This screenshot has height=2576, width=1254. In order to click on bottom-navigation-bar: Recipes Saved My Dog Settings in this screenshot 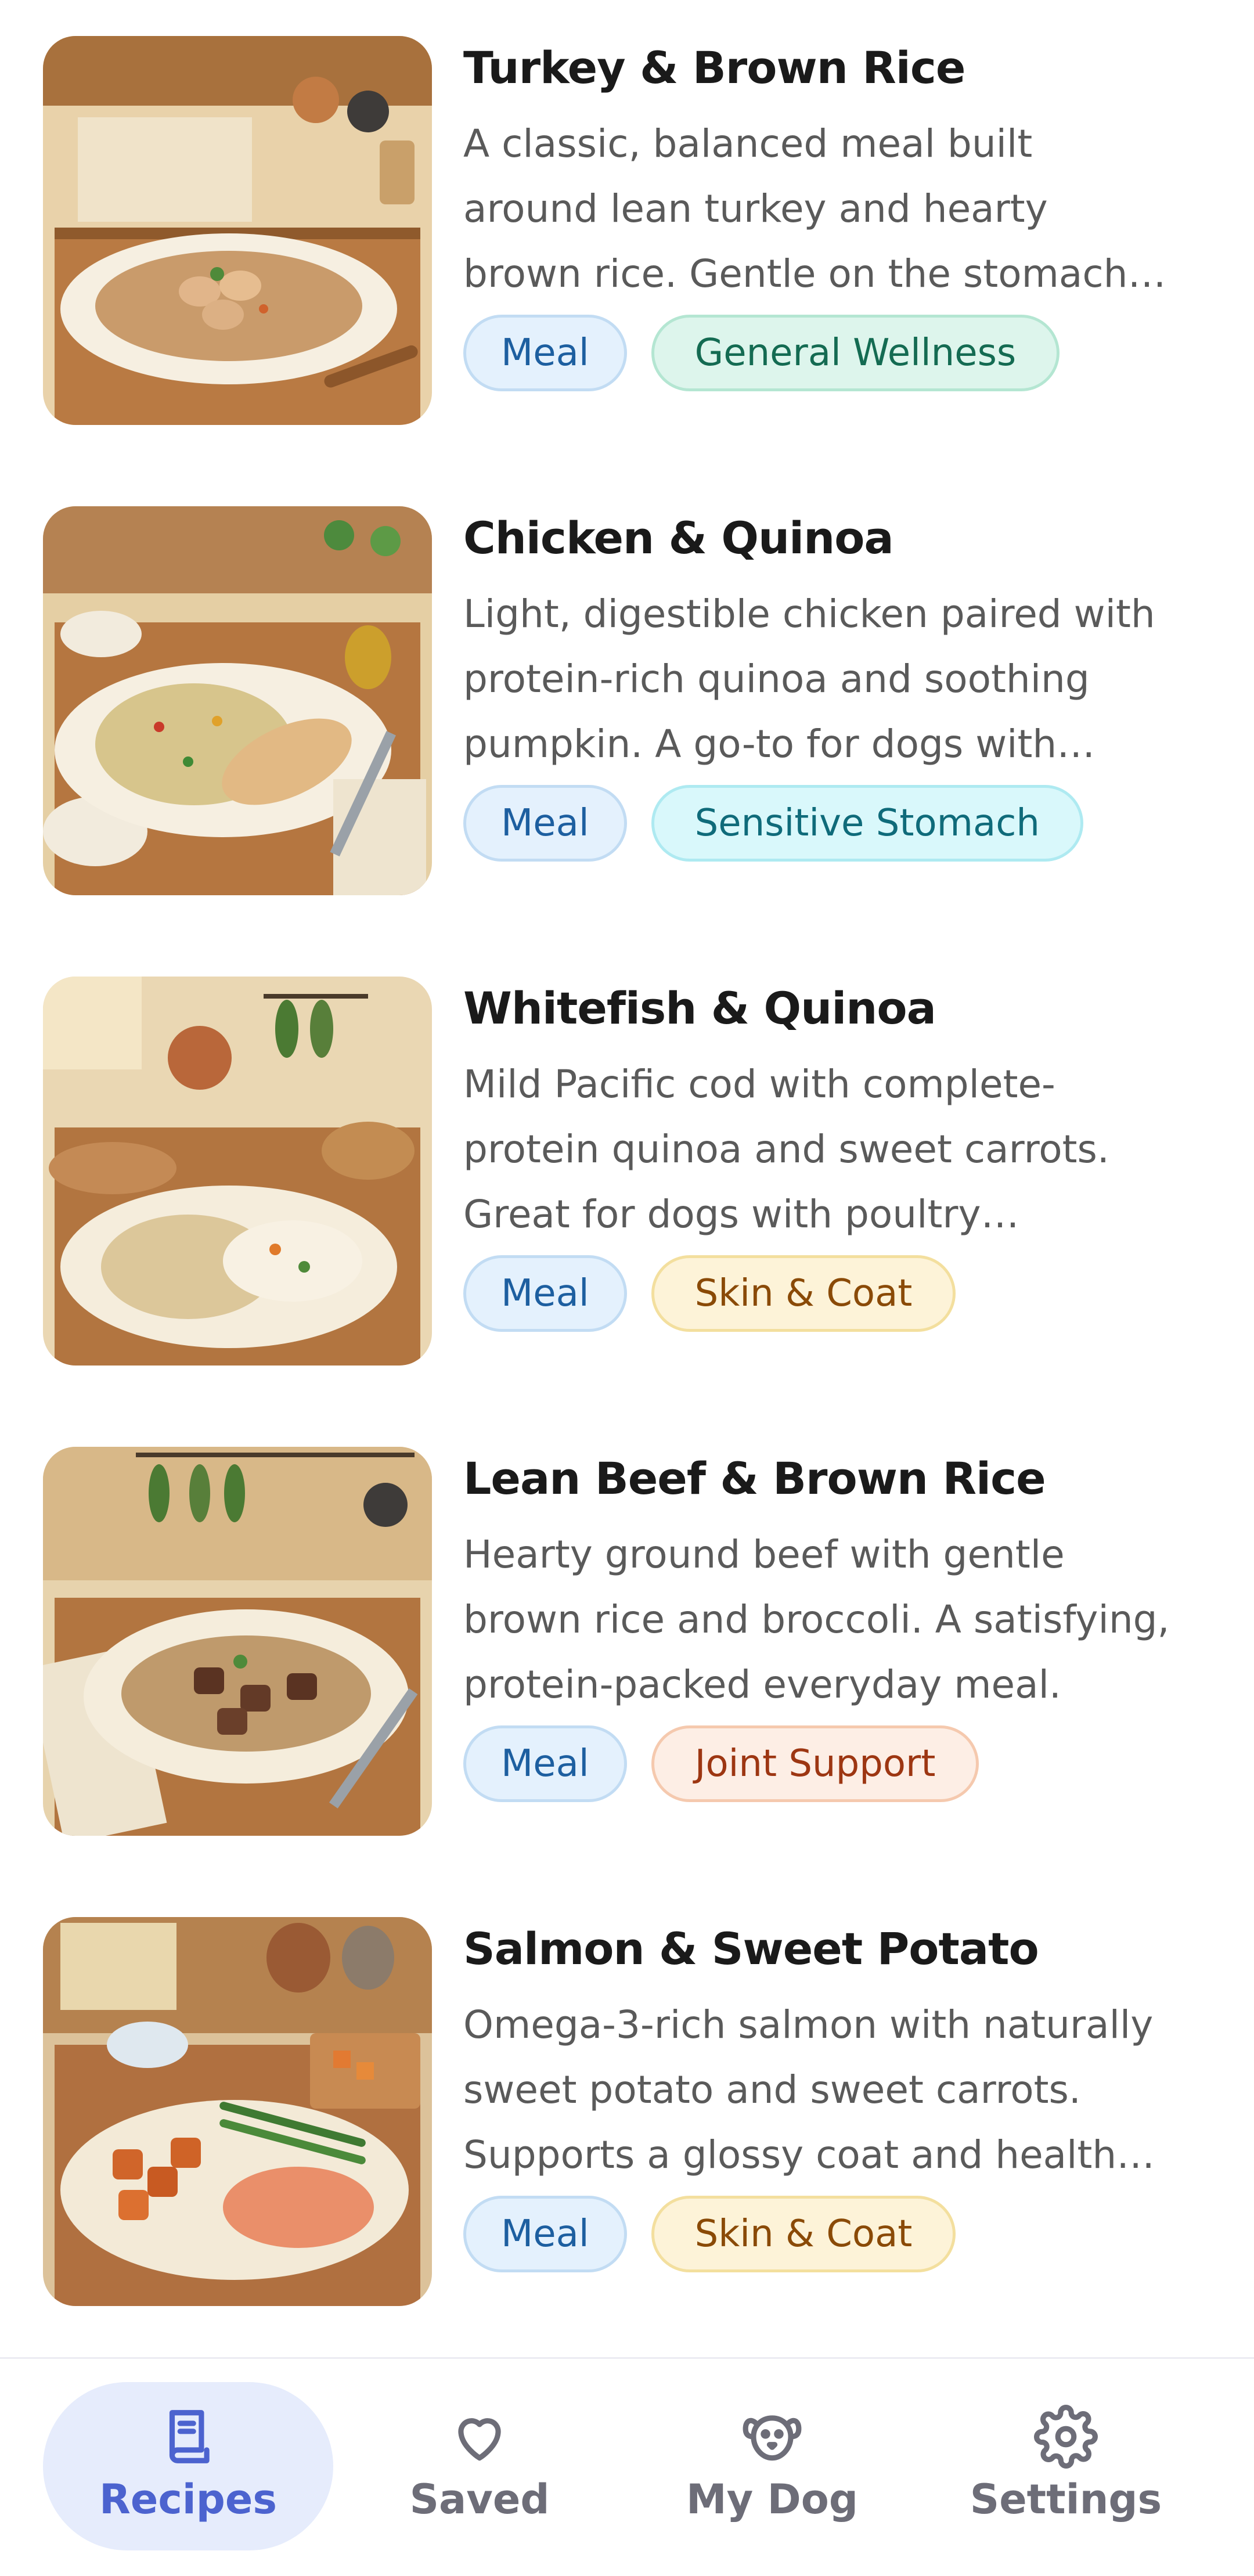, I will do `click(627, 2466)`.